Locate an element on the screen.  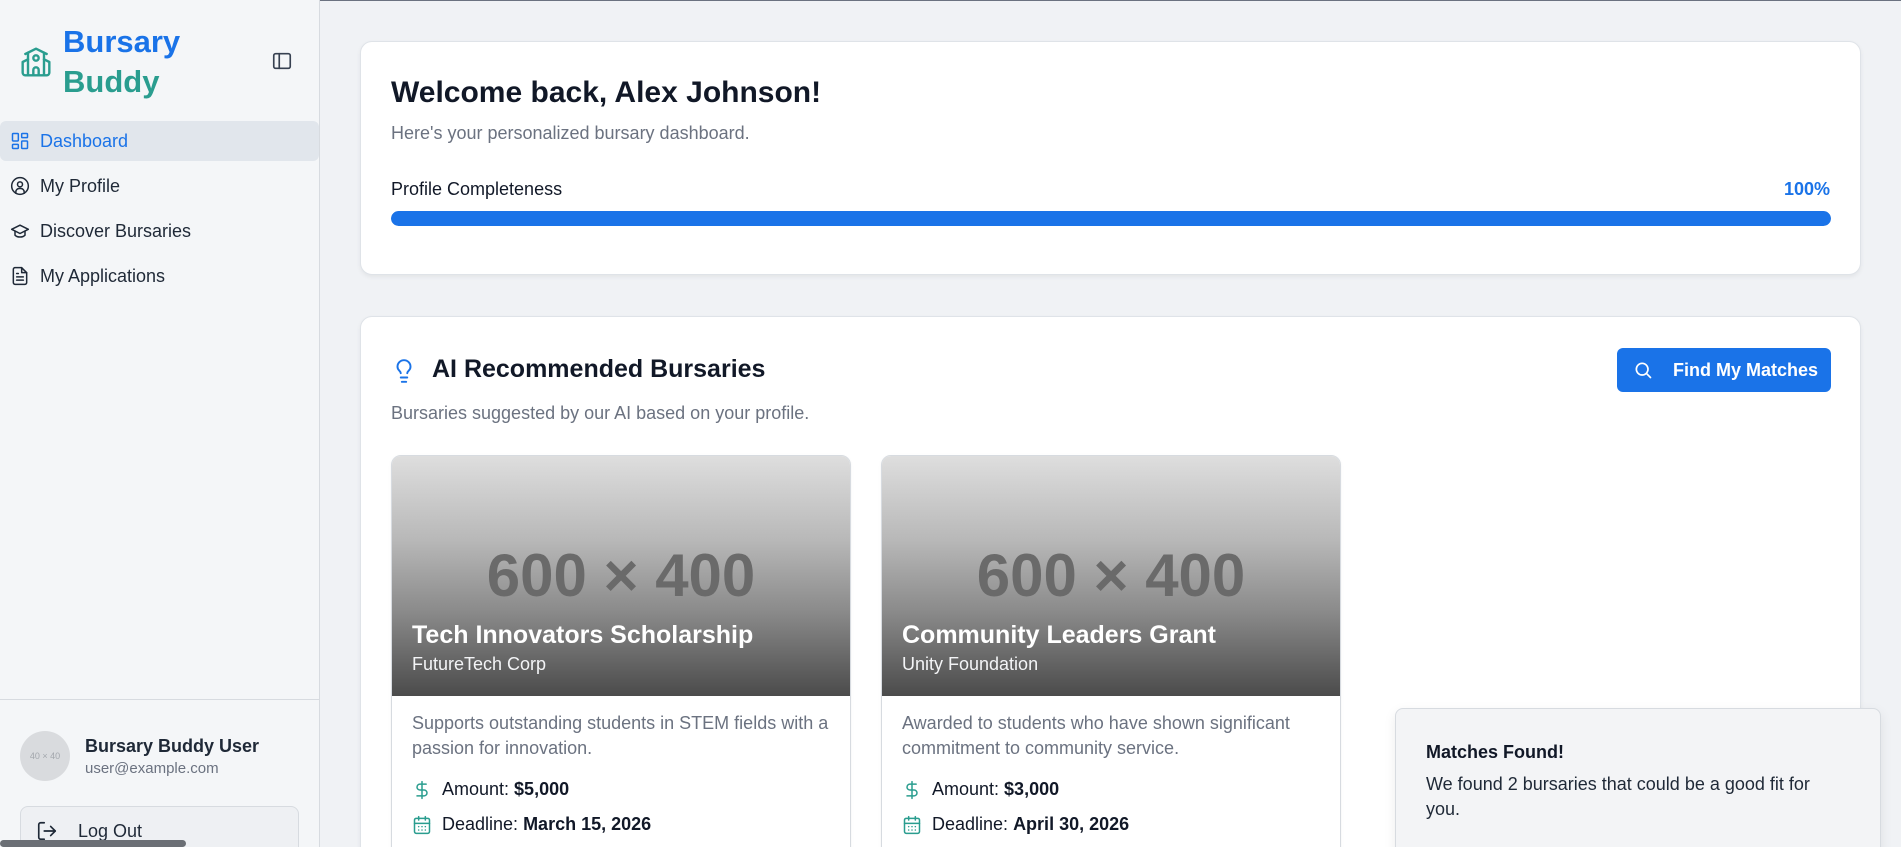
sidebar-nav: Dashboard My Profile Discover Bursaries is located at coordinates (159, 211).